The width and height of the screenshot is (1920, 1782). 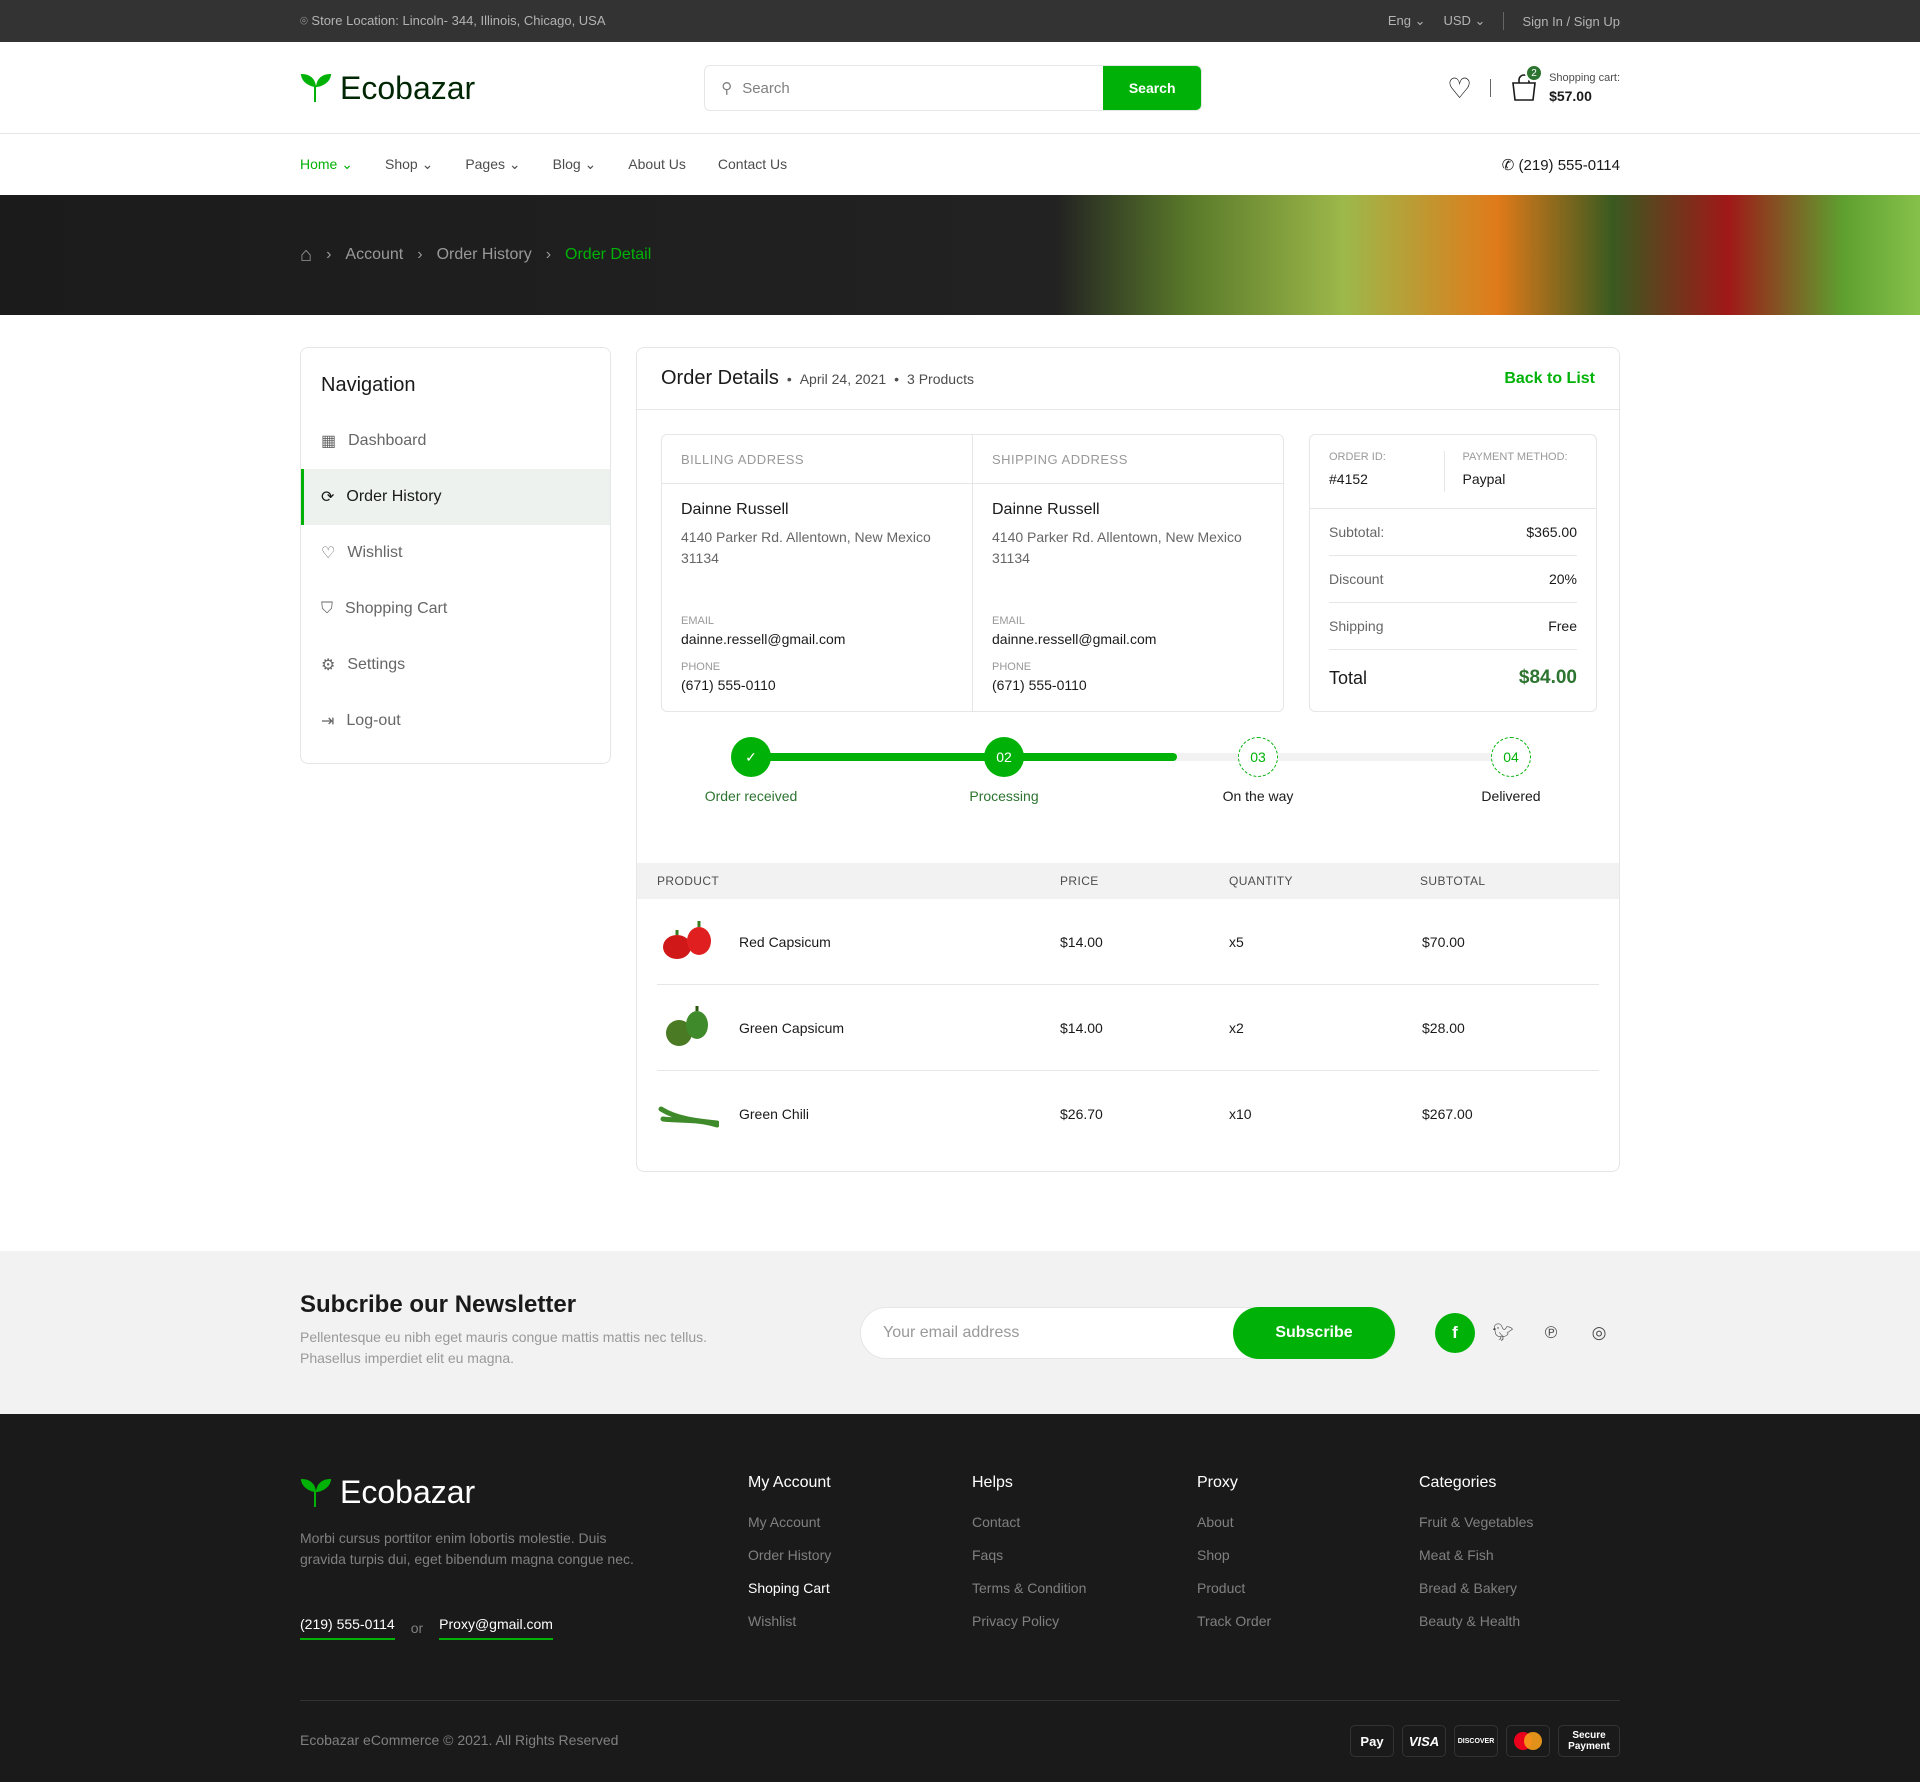 What do you see at coordinates (1485, 1741) in the screenshot?
I see `payment-methods: Pay VISA DISCOVER Secure Payment` at bounding box center [1485, 1741].